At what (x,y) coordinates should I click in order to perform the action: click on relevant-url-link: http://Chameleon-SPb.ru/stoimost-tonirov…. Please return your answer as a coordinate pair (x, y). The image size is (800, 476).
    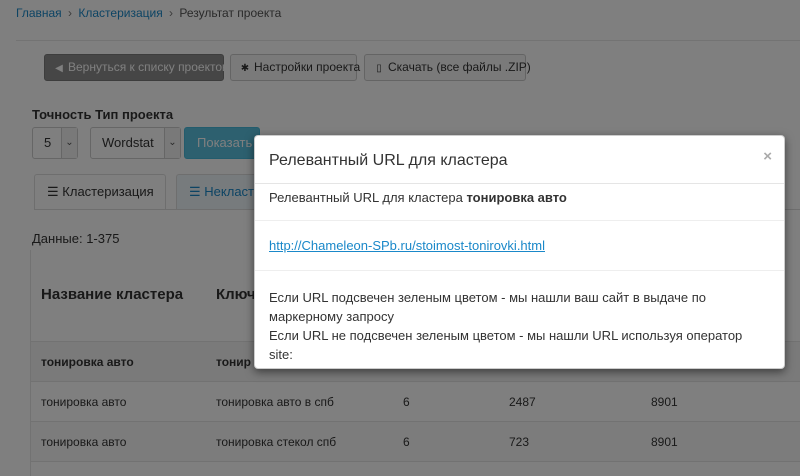
    Looking at the image, I should click on (407, 245).